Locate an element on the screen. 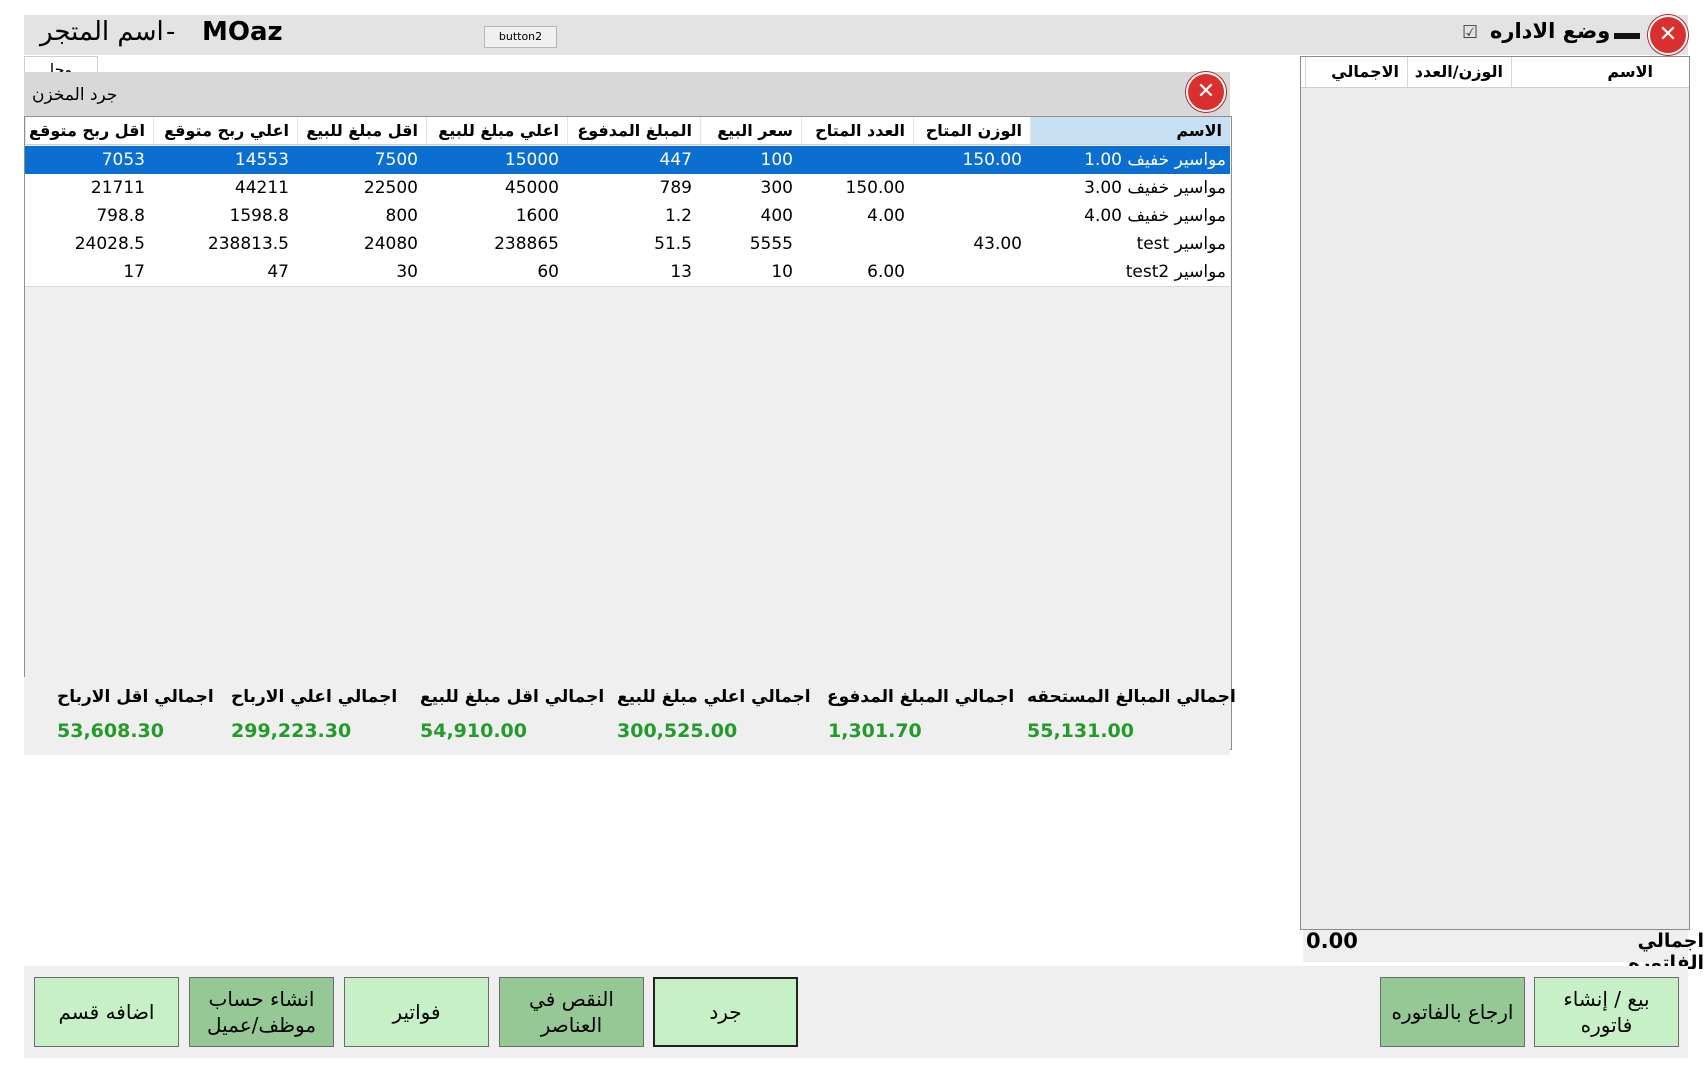  inventory-button-label: جرد is located at coordinates (725, 1012).